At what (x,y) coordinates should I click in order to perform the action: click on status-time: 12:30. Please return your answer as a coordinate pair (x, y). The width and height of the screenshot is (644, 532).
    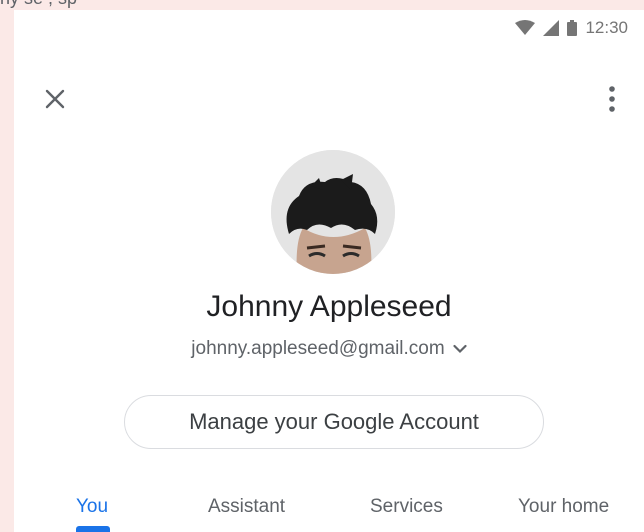
    Looking at the image, I should click on (606, 27).